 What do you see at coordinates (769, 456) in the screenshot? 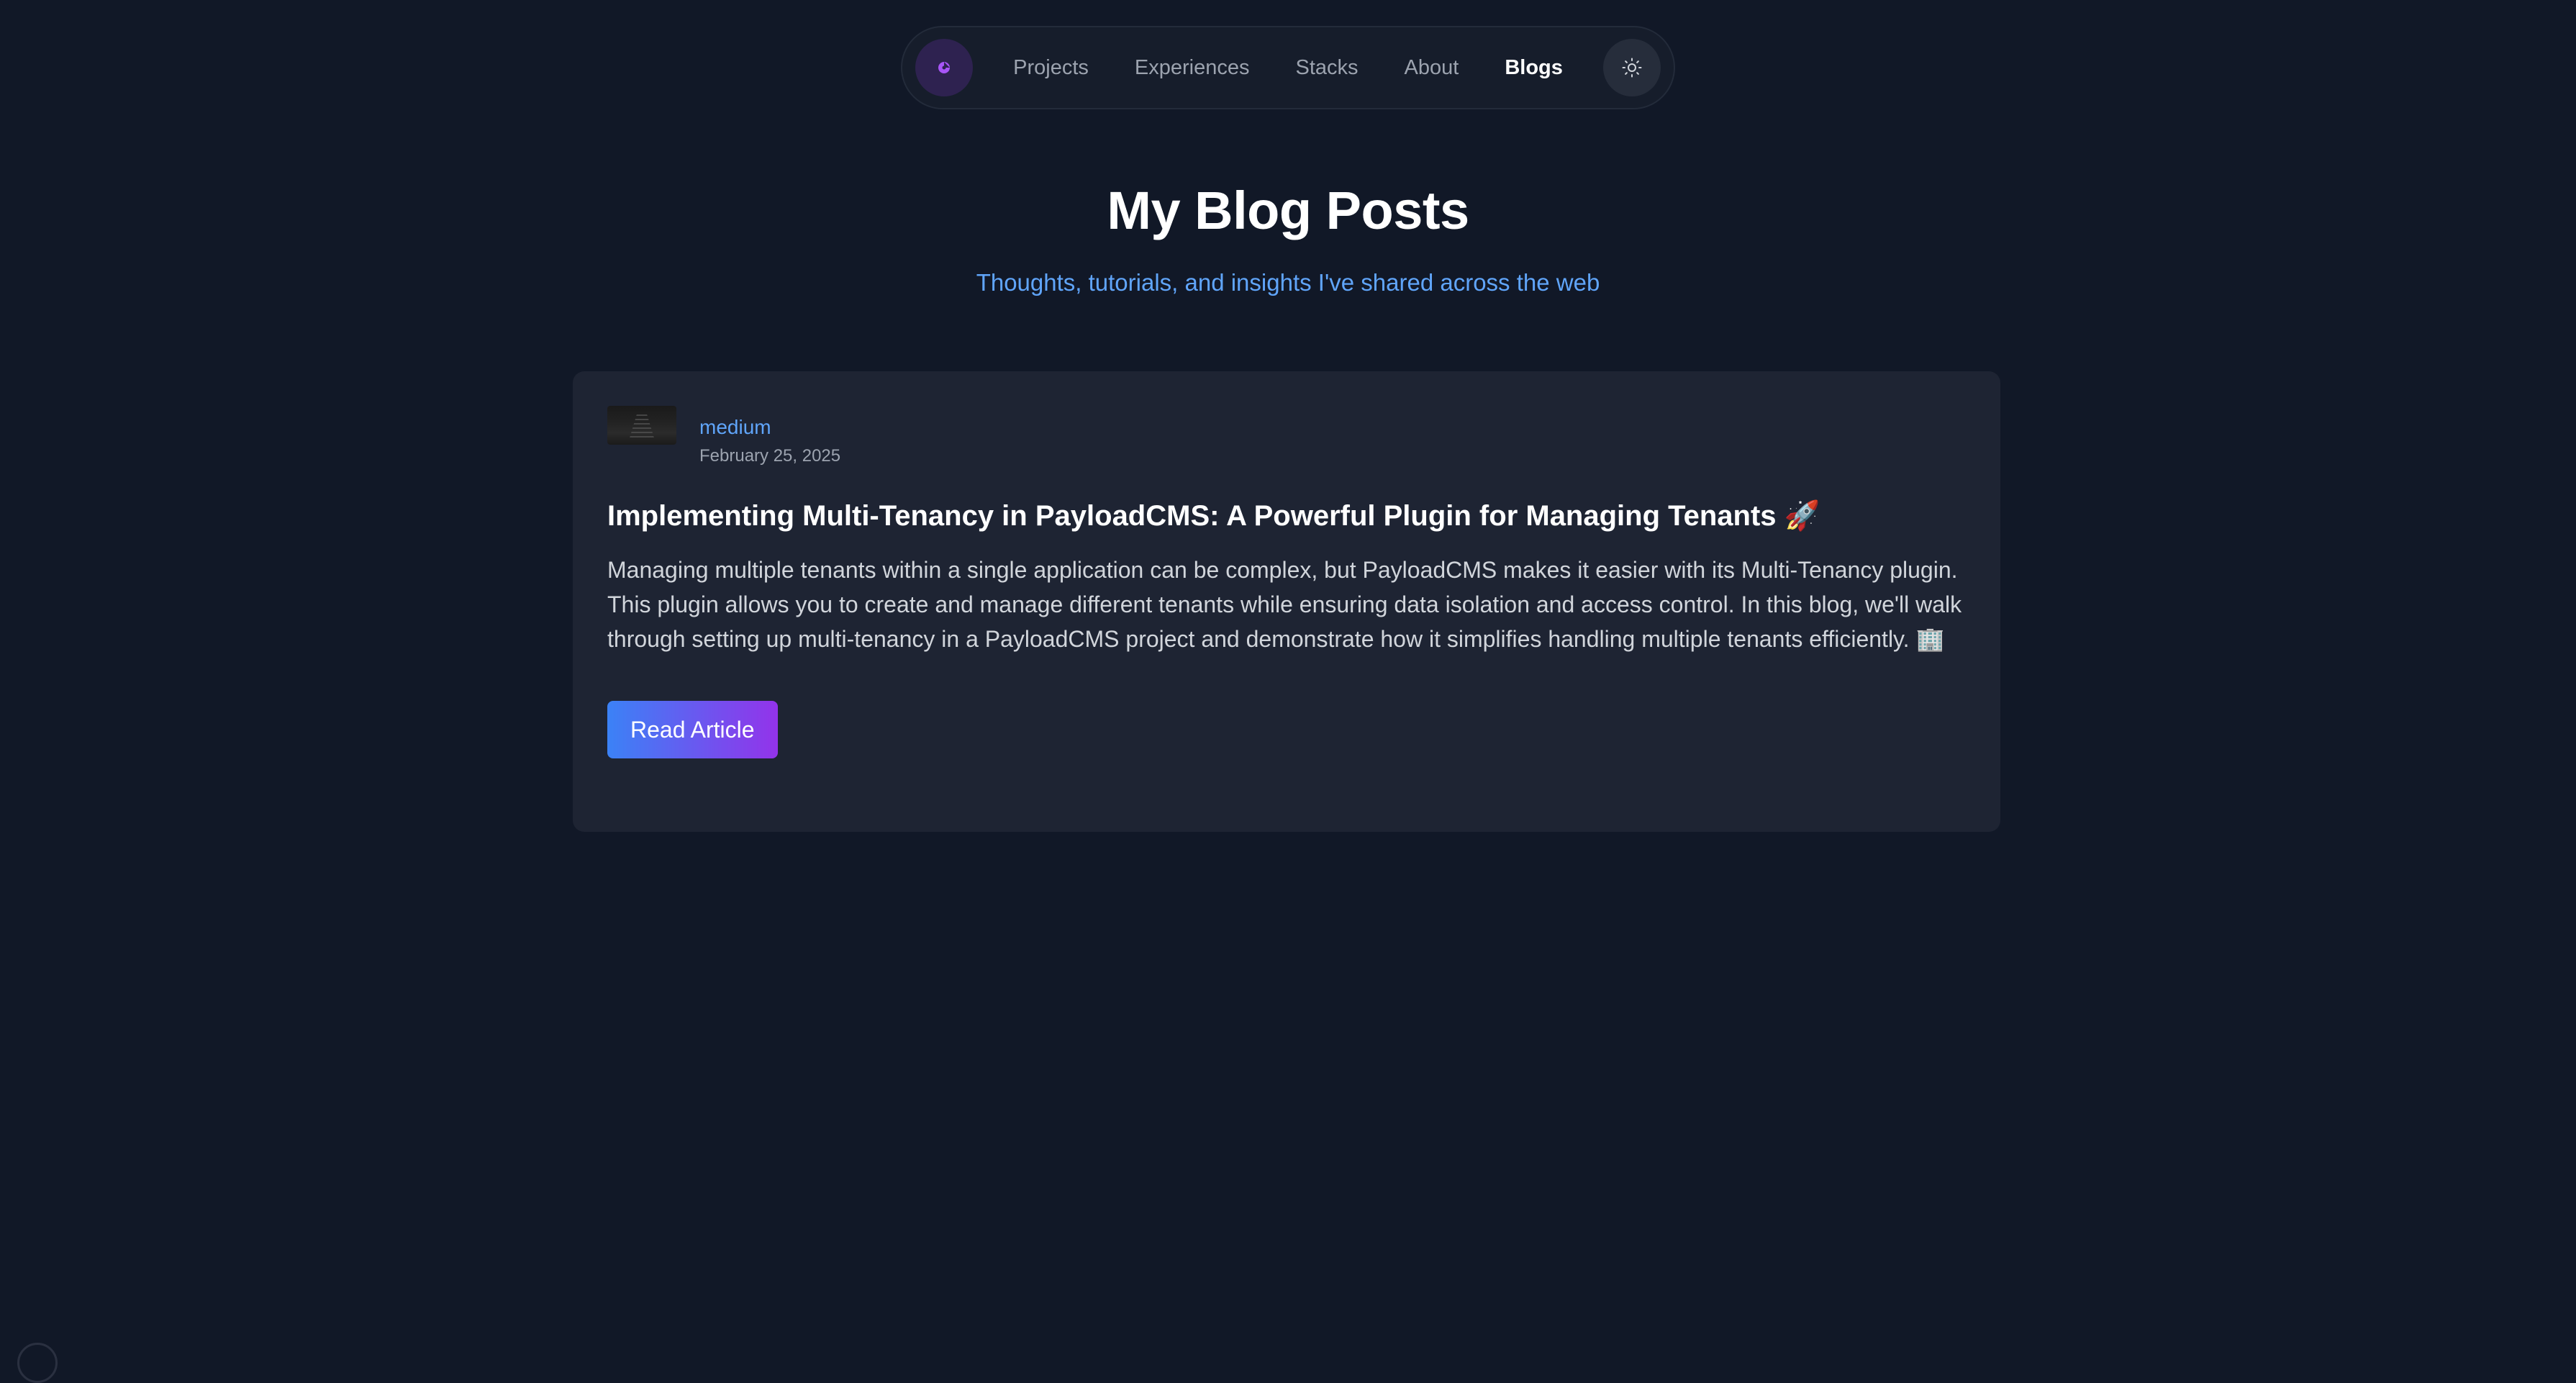
I see `post-date: February 25, 2025` at bounding box center [769, 456].